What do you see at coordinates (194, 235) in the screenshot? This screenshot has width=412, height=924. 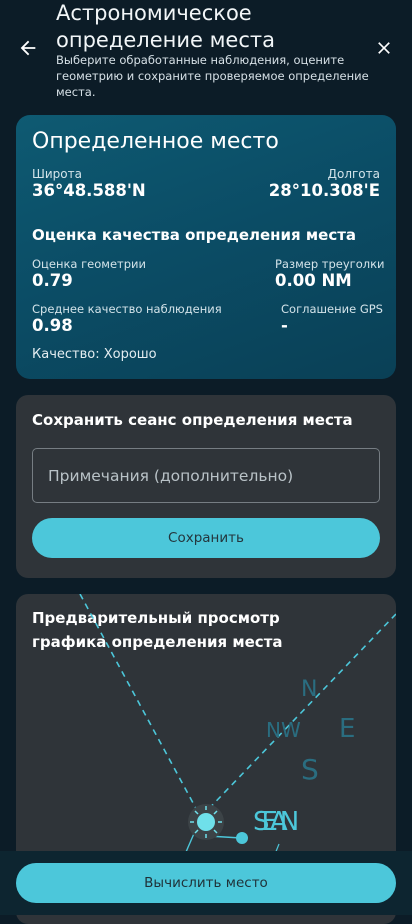 I see `quality-section-title: Оценка качества определения места` at bounding box center [194, 235].